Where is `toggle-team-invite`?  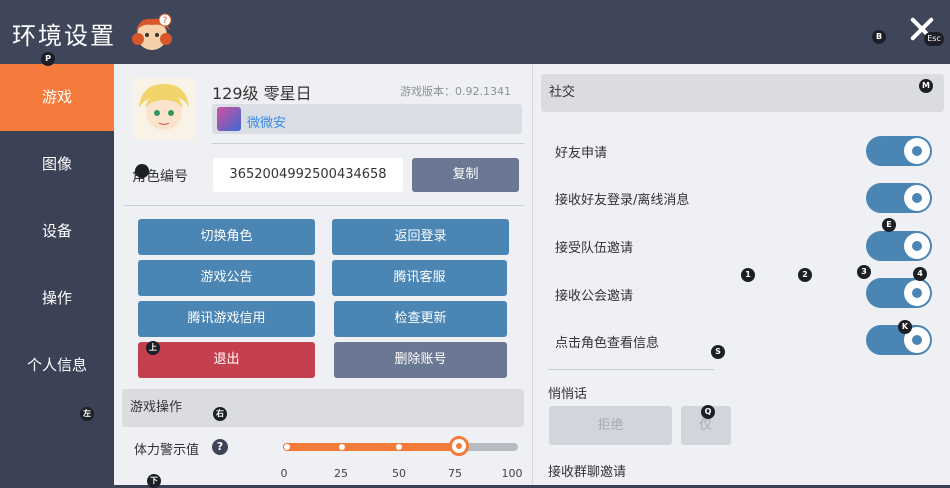 toggle-team-invite is located at coordinates (899, 246).